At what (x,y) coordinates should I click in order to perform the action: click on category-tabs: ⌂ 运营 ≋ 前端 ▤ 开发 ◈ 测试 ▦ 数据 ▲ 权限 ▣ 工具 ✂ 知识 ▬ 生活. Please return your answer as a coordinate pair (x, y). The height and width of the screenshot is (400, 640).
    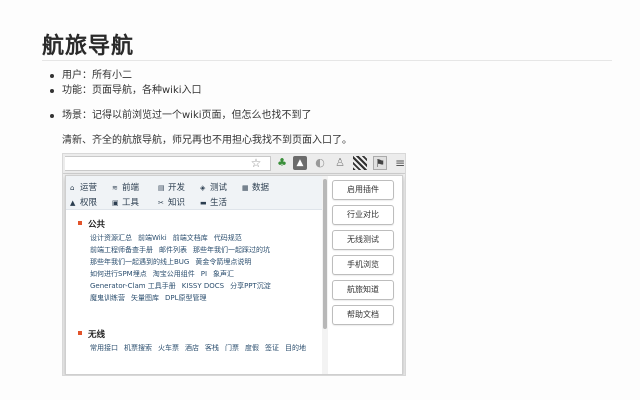
    Looking at the image, I should click on (194, 193).